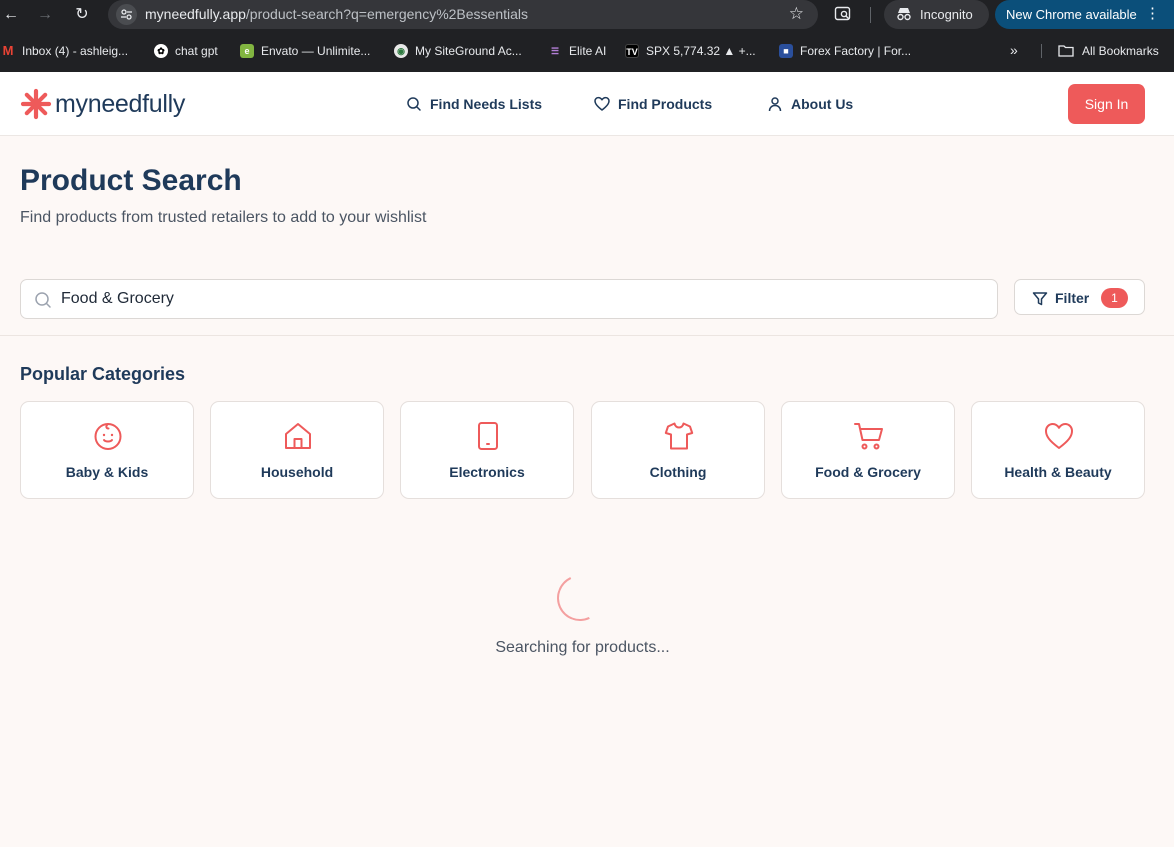 The width and height of the screenshot is (1174, 847). Describe the element at coordinates (161, 50) in the screenshot. I see `openai-icon: ✿` at that location.